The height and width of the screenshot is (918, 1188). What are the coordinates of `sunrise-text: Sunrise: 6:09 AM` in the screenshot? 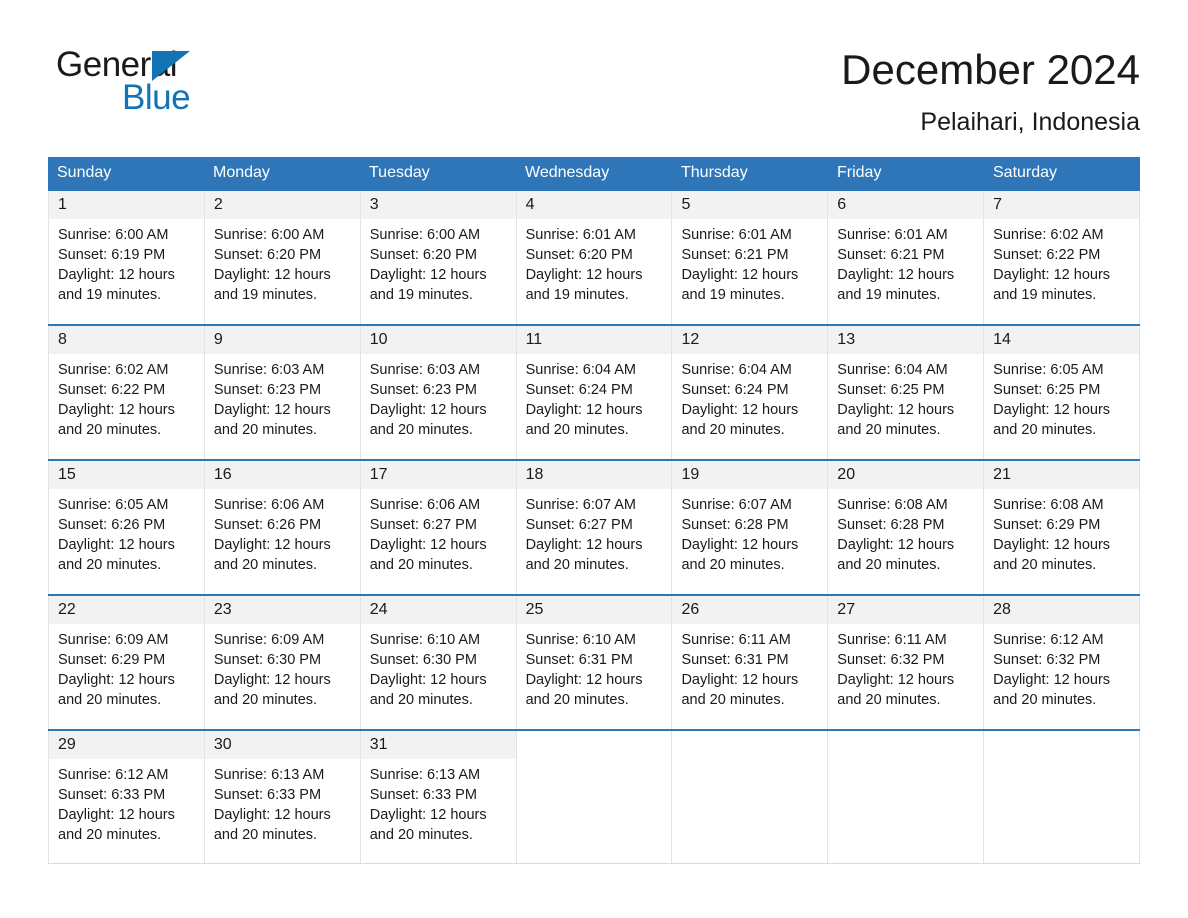 It's located at (269, 640).